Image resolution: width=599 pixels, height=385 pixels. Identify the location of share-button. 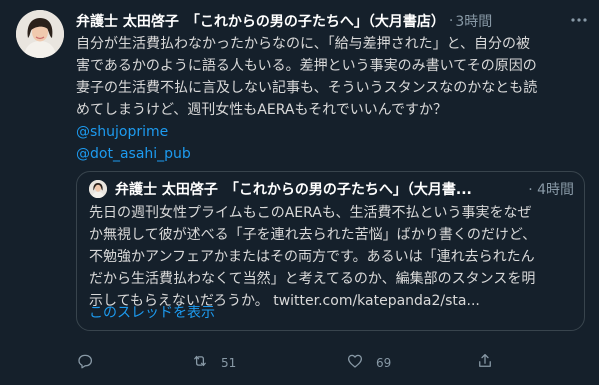
(485, 362).